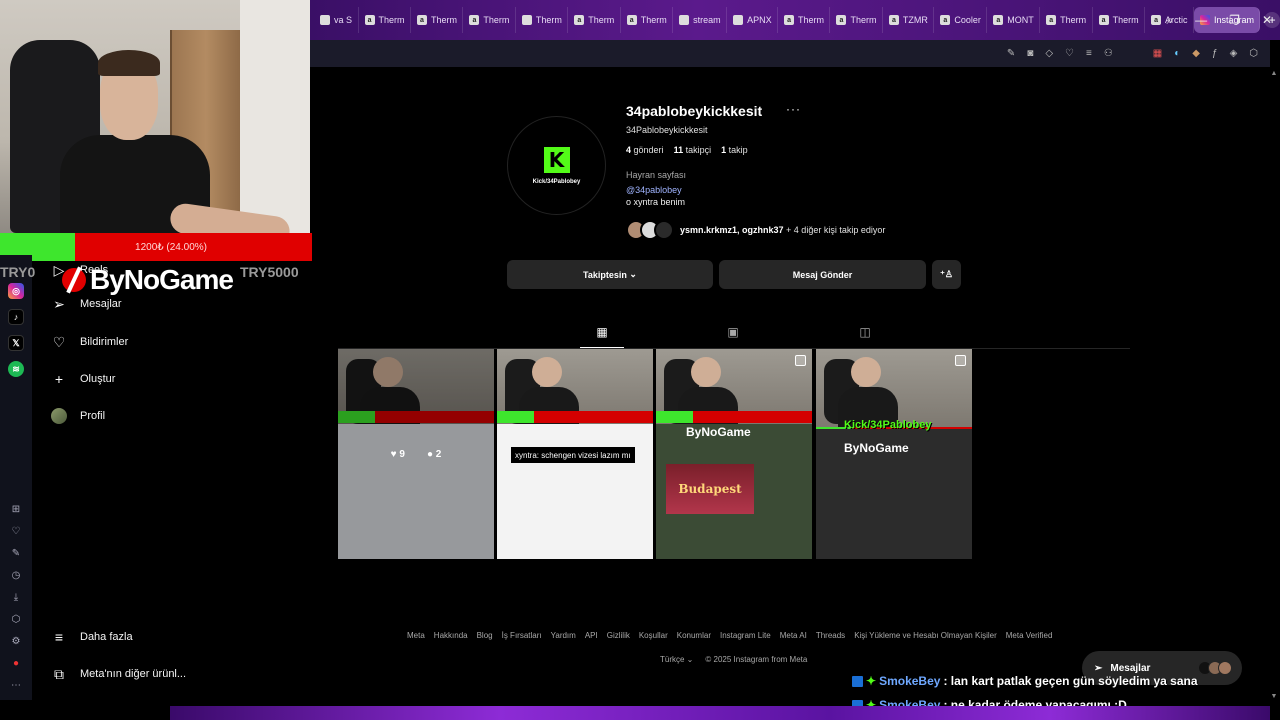  Describe the element at coordinates (16, 663) in the screenshot. I see `record-icon: ●` at that location.